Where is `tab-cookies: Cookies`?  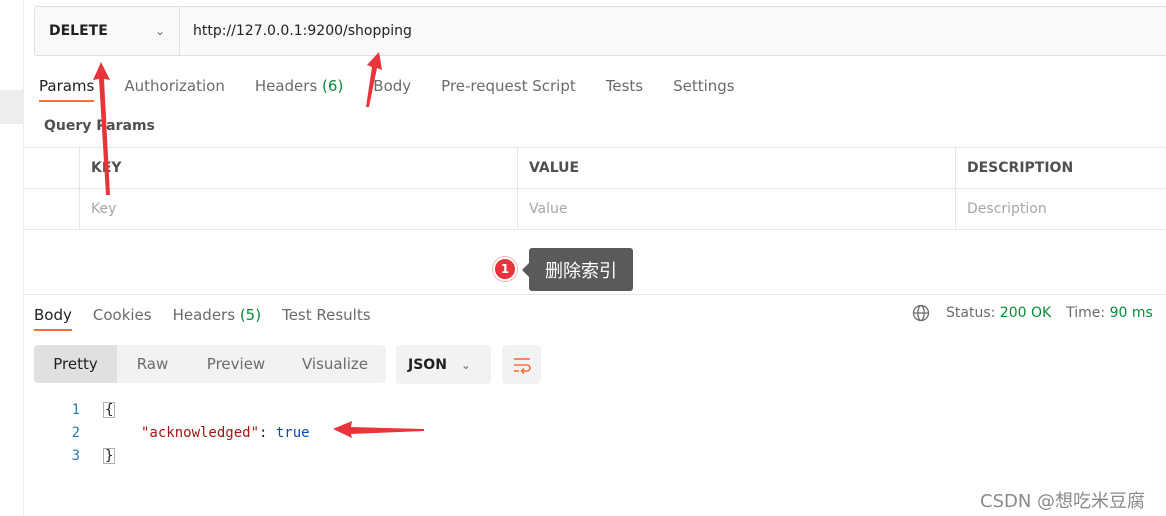 tab-cookies: Cookies is located at coordinates (122, 317).